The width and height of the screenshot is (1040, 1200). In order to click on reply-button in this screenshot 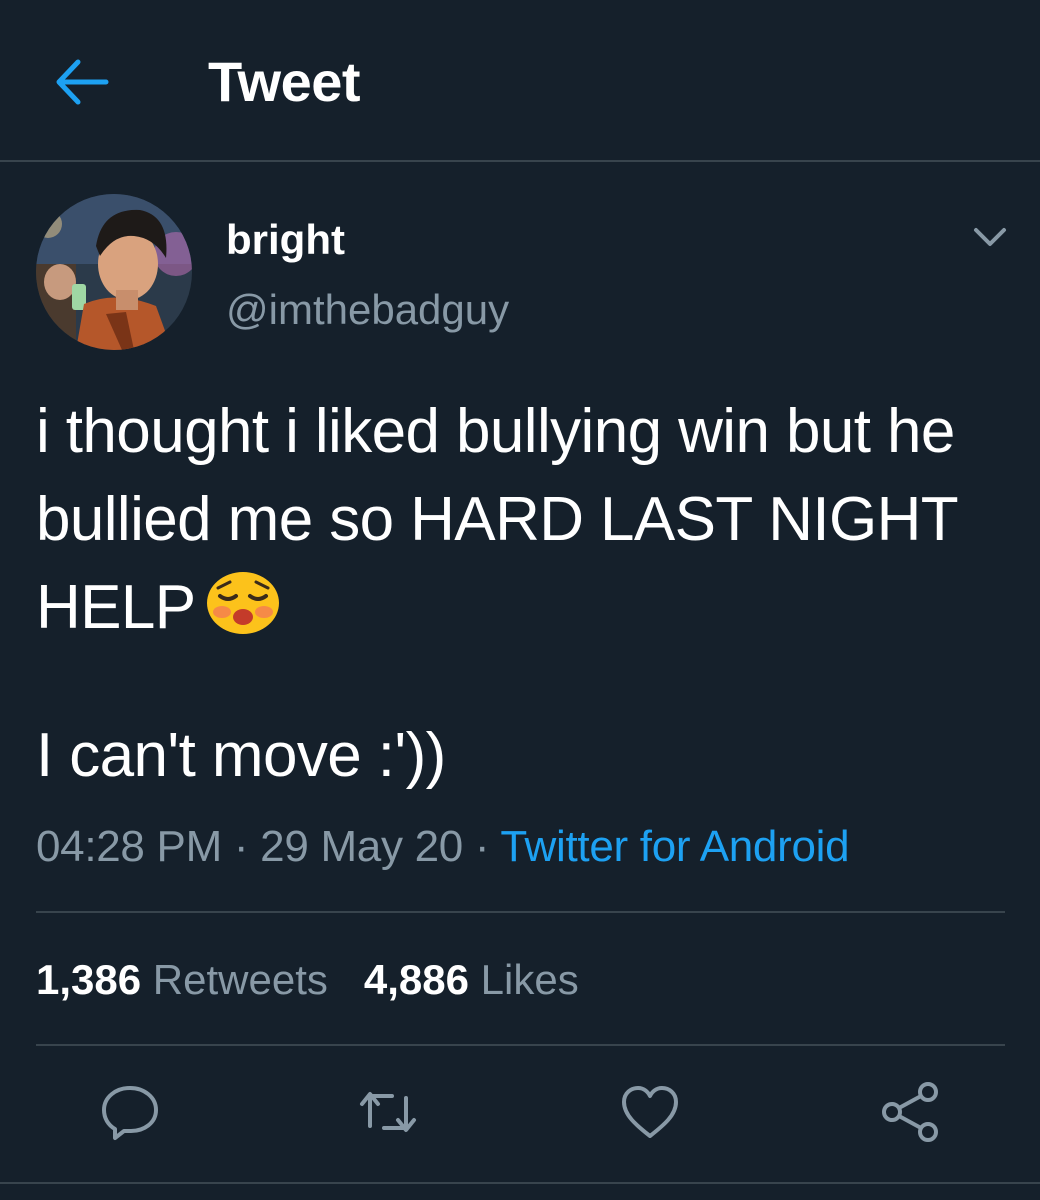, I will do `click(130, 1112)`.